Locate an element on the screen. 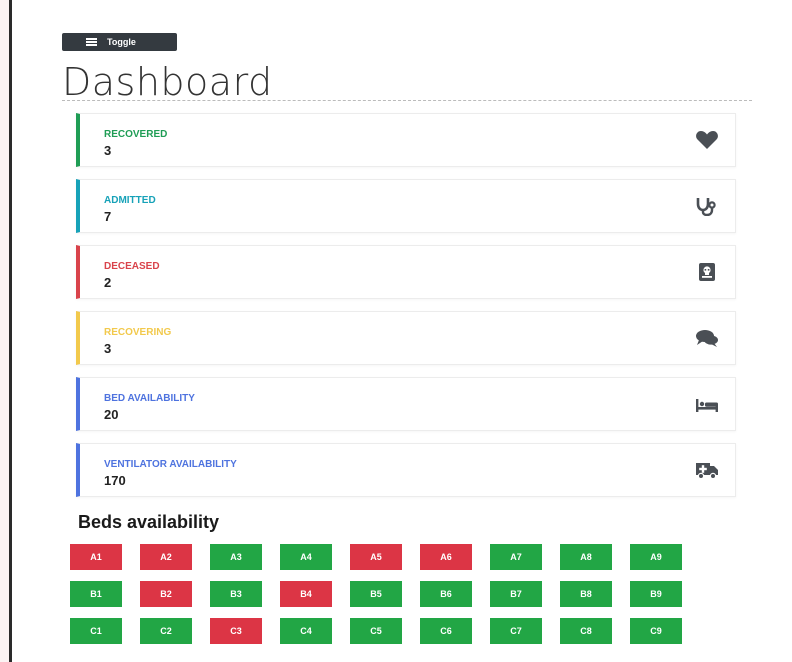 Image resolution: width=792 pixels, height=662 pixels. bed-icon is located at coordinates (707, 404).